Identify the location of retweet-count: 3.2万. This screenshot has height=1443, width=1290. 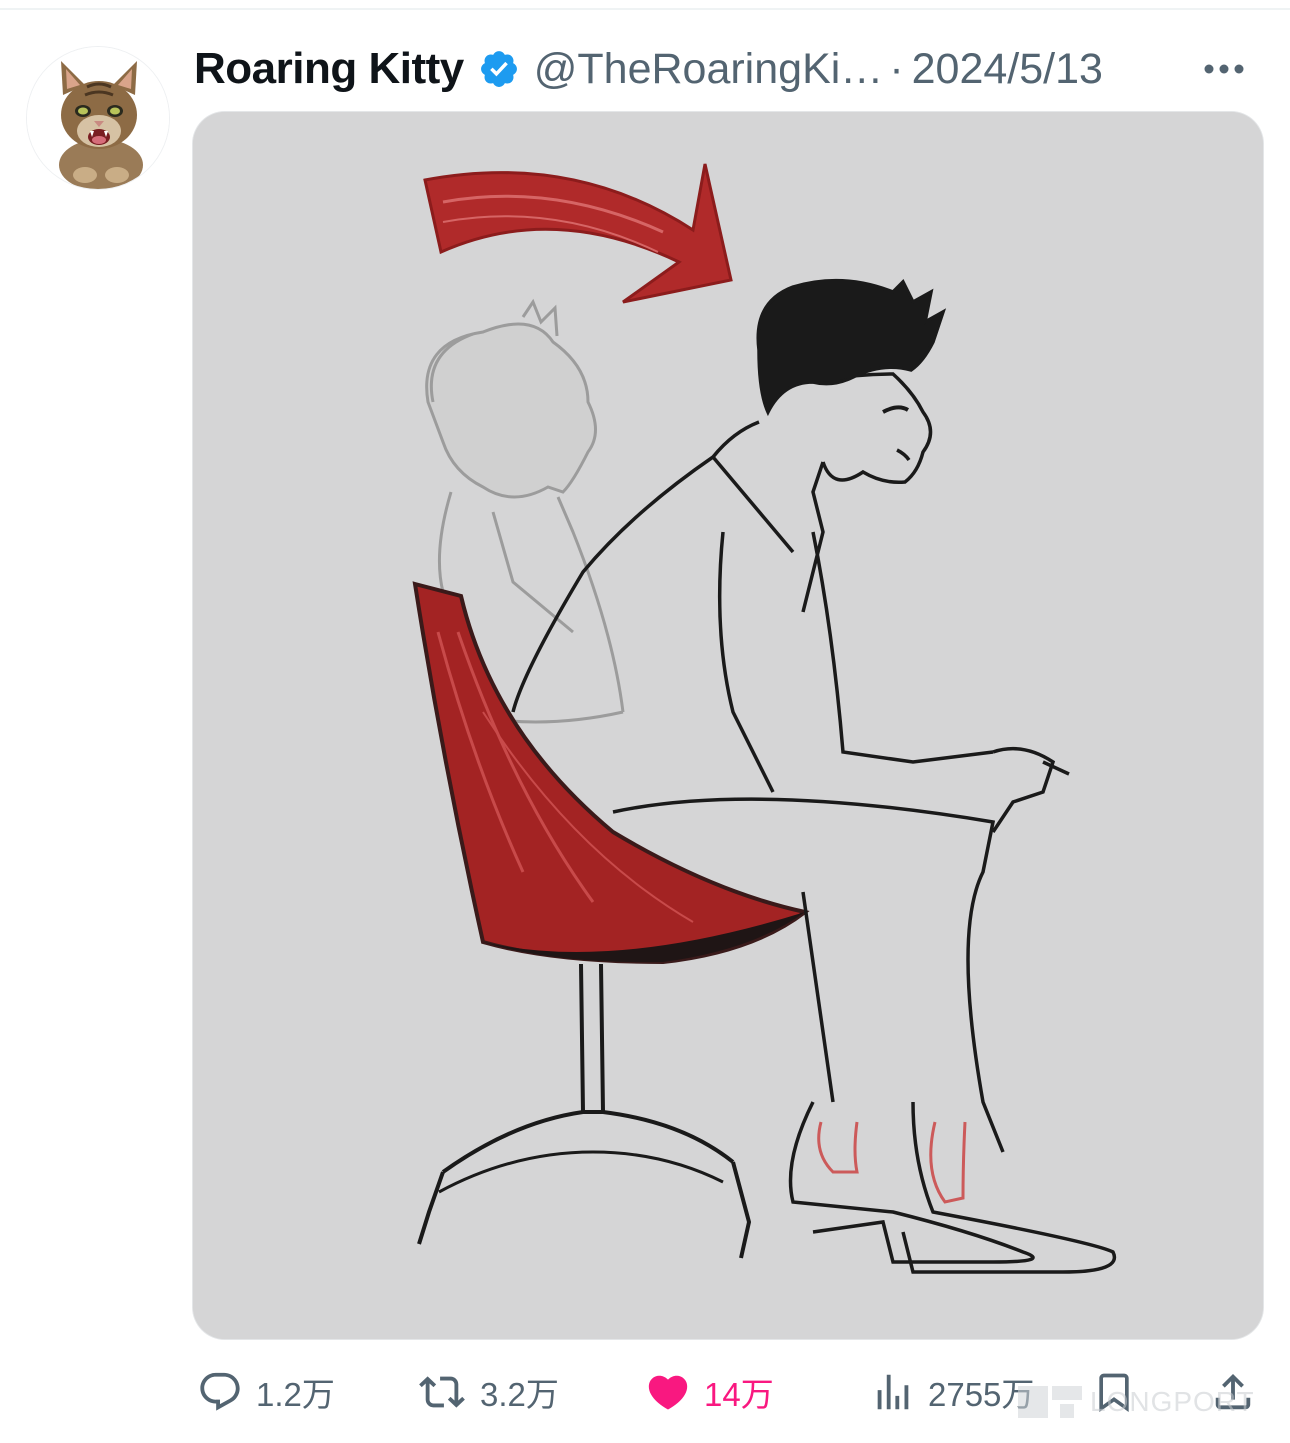
(519, 1394).